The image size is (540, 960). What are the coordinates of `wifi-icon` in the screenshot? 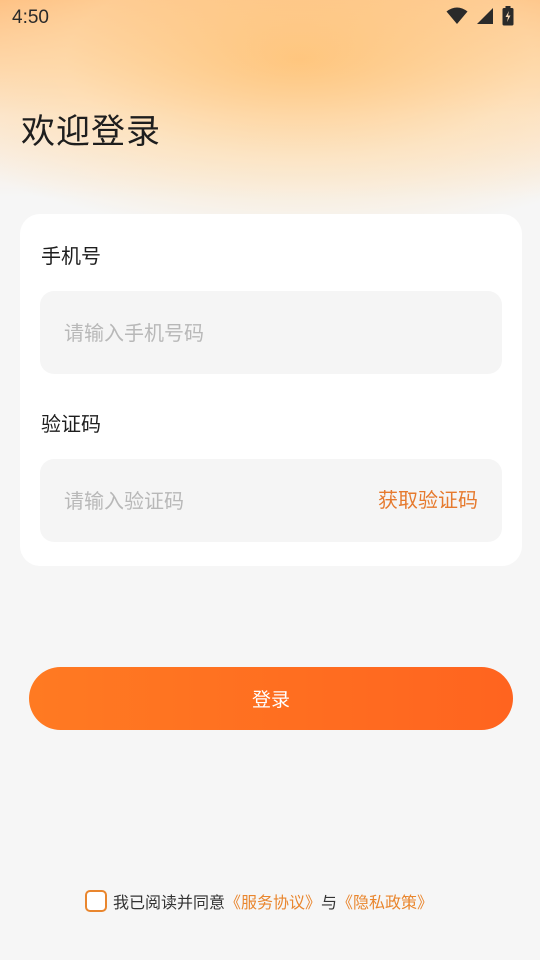 It's located at (457, 18).